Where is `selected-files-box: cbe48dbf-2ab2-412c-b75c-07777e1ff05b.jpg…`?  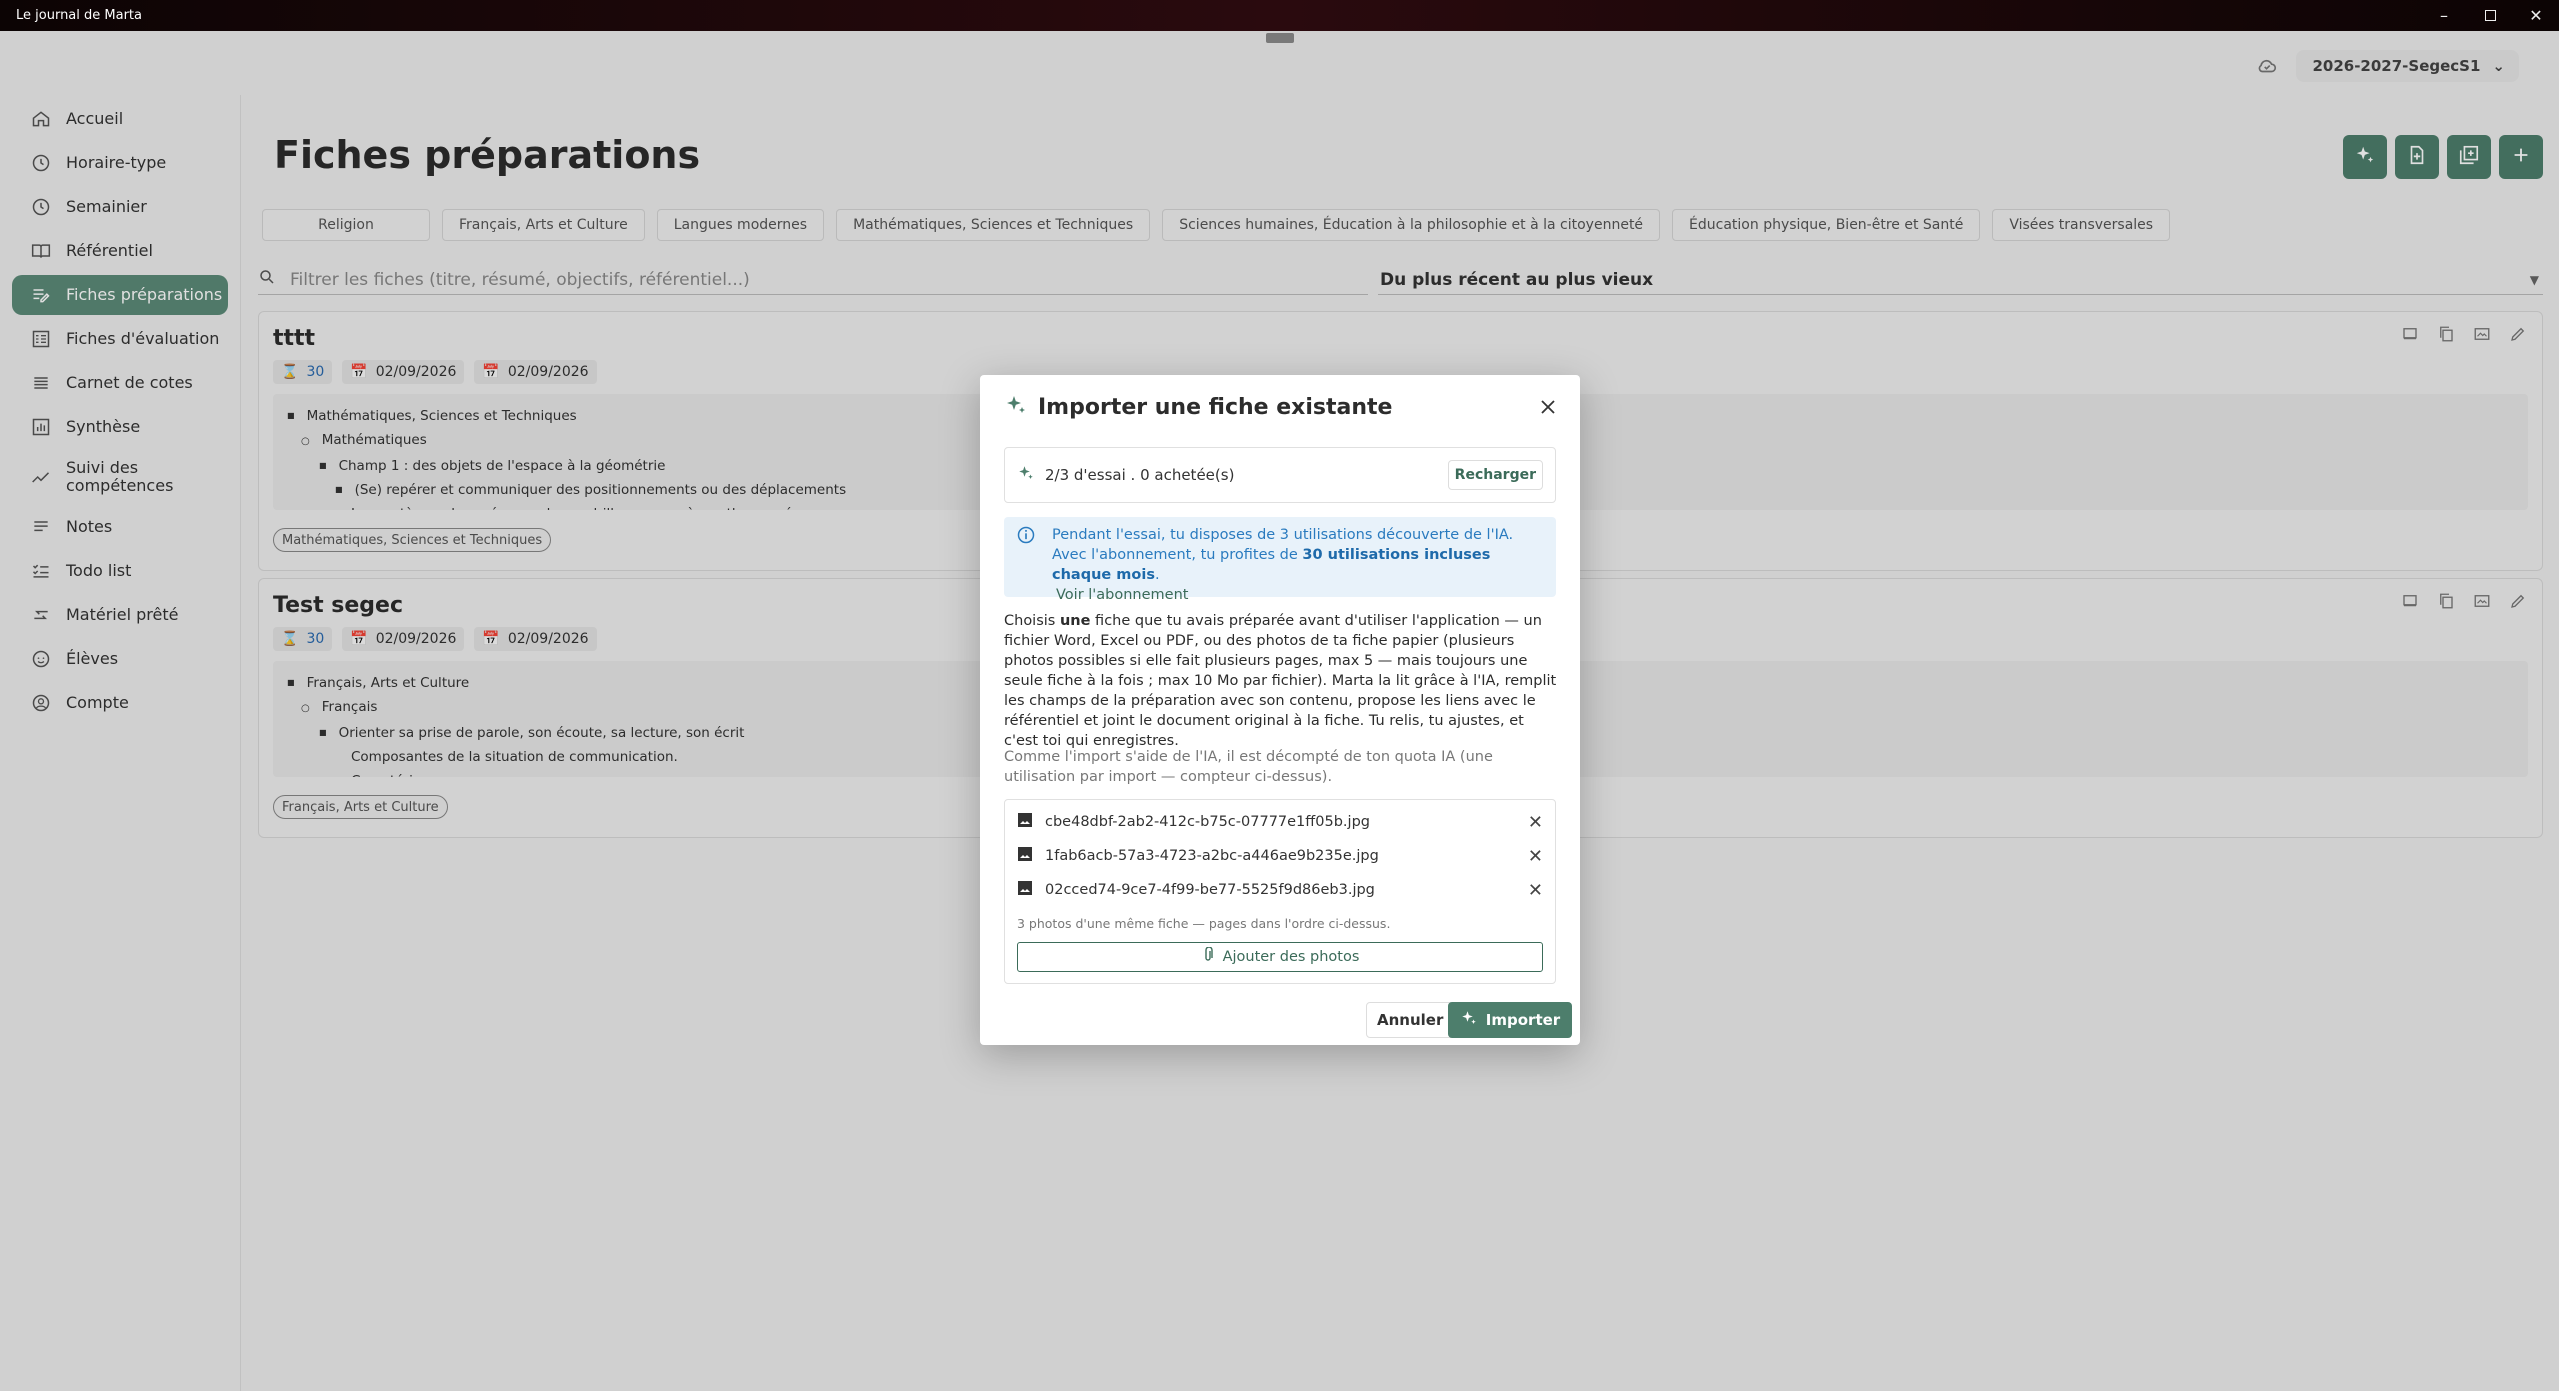
selected-files-box: cbe48dbf-2ab2-412c-b75c-07777e1ff05b.jpg… is located at coordinates (1280, 891).